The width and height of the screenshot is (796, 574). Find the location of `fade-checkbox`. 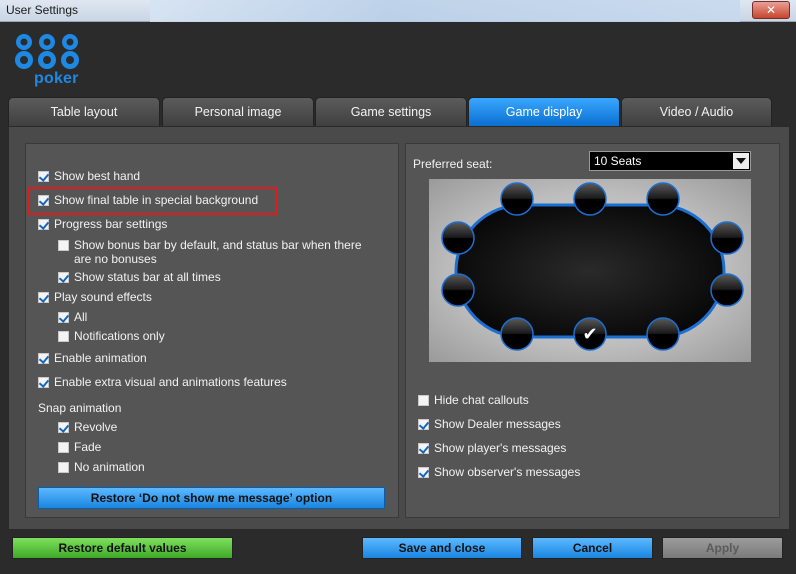

fade-checkbox is located at coordinates (63, 447).